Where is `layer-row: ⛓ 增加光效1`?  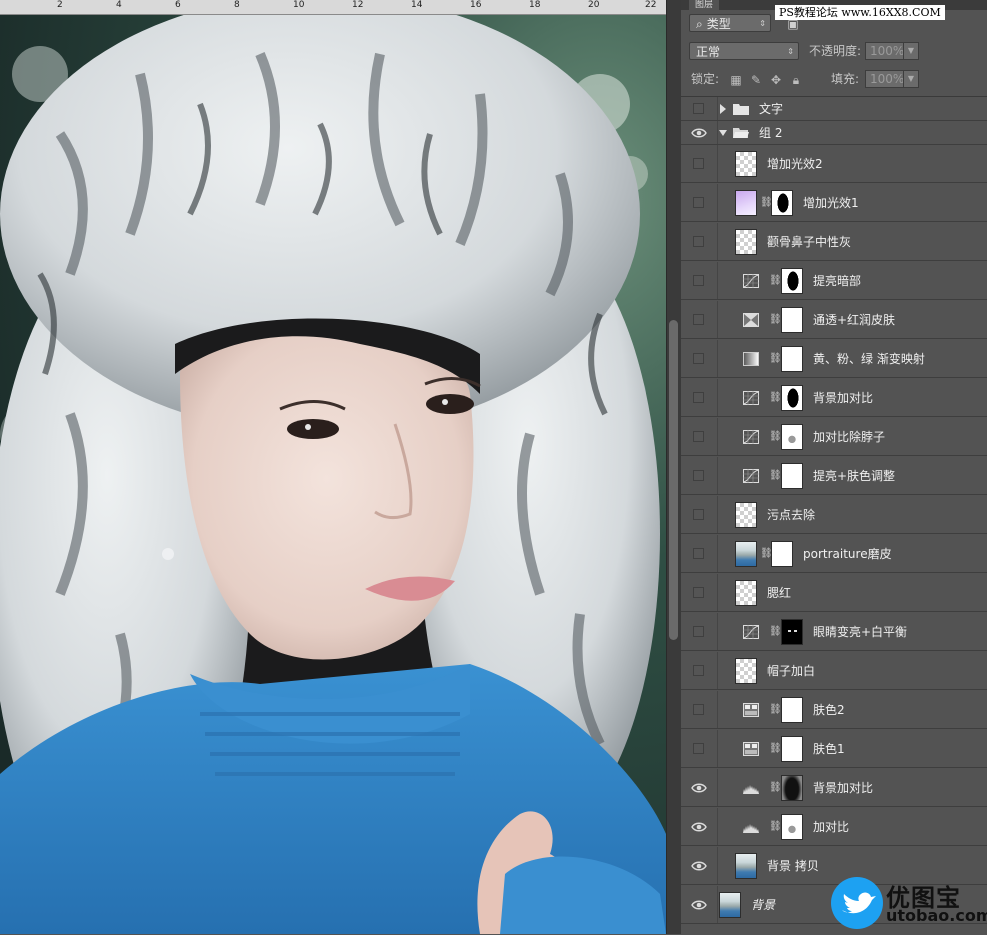 layer-row: ⛓ 增加光效1 is located at coordinates (834, 203).